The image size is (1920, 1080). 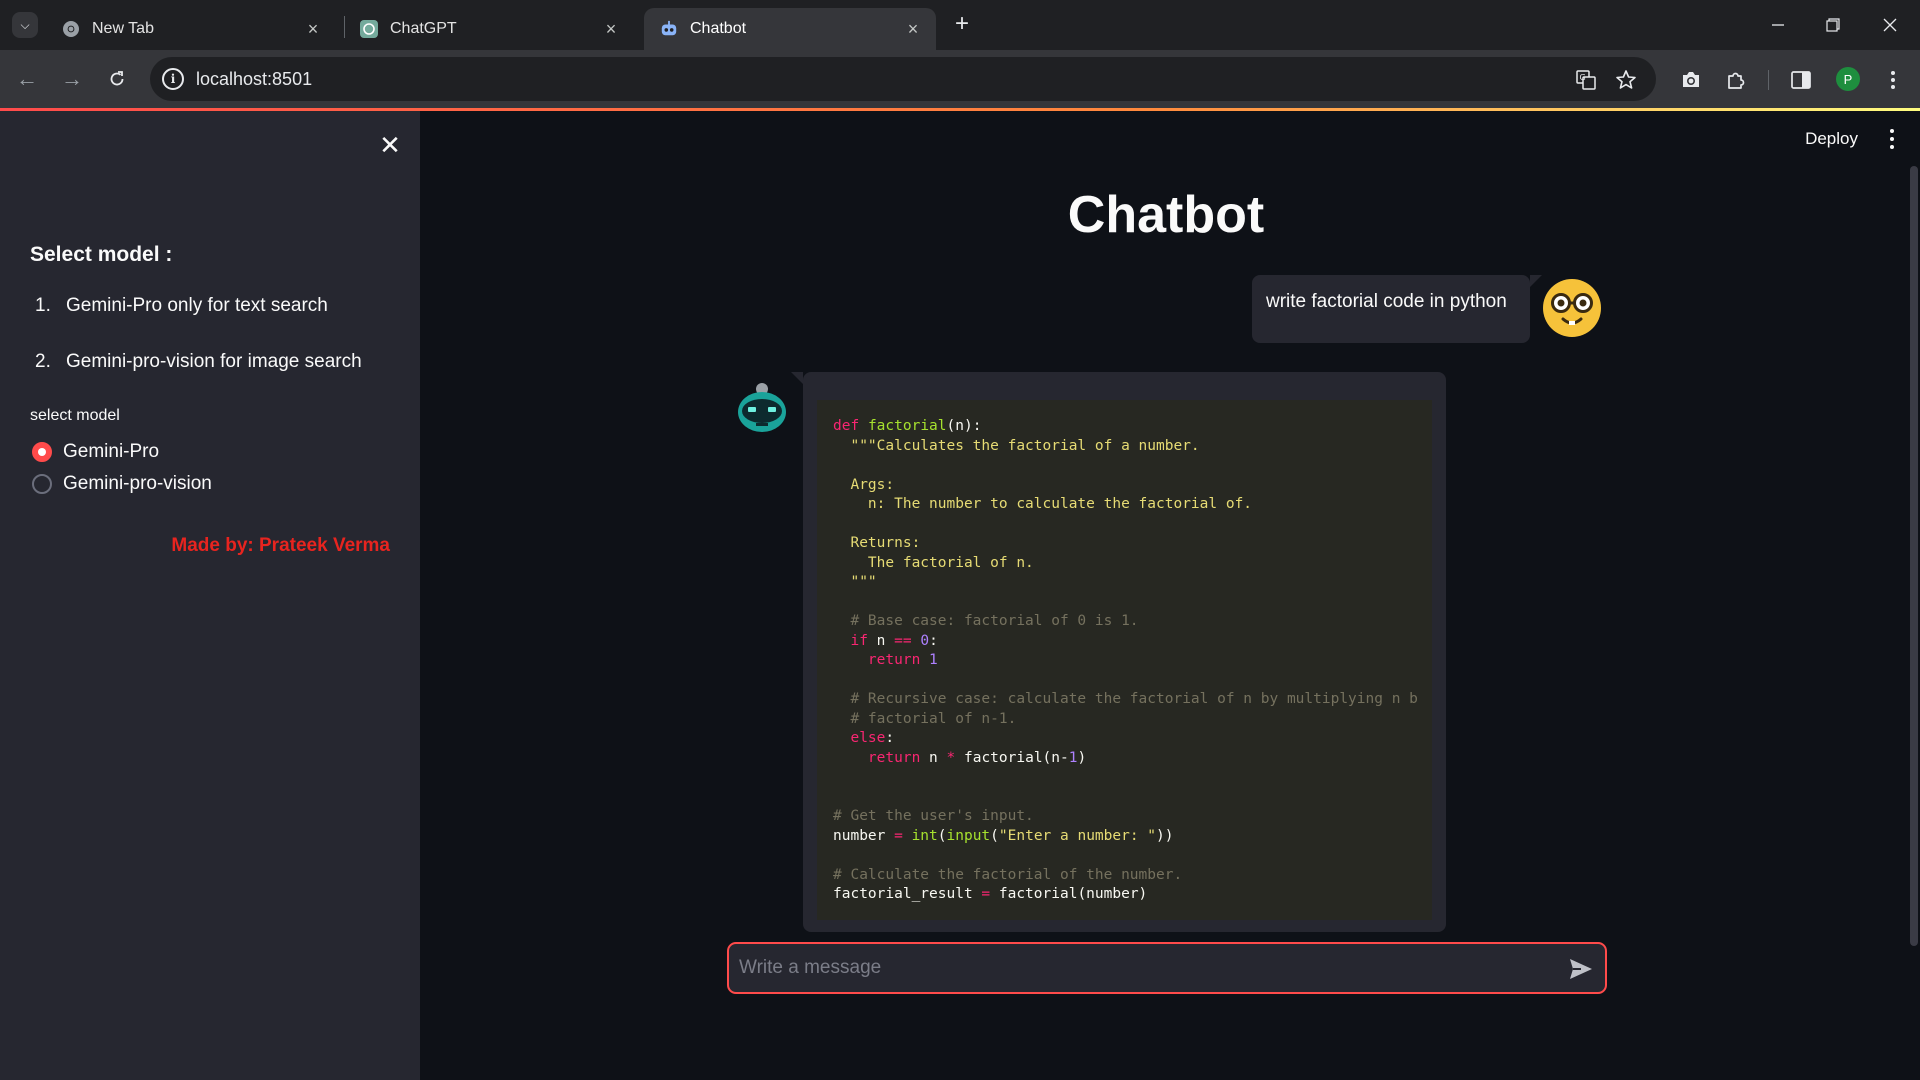 I want to click on sidebar-heading: Select model :, so click(x=101, y=254).